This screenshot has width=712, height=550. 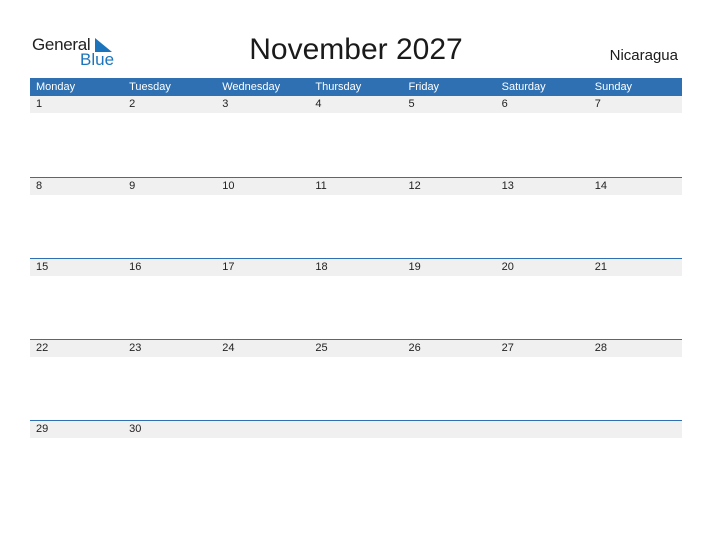 I want to click on day-cell: 22, so click(x=42, y=348).